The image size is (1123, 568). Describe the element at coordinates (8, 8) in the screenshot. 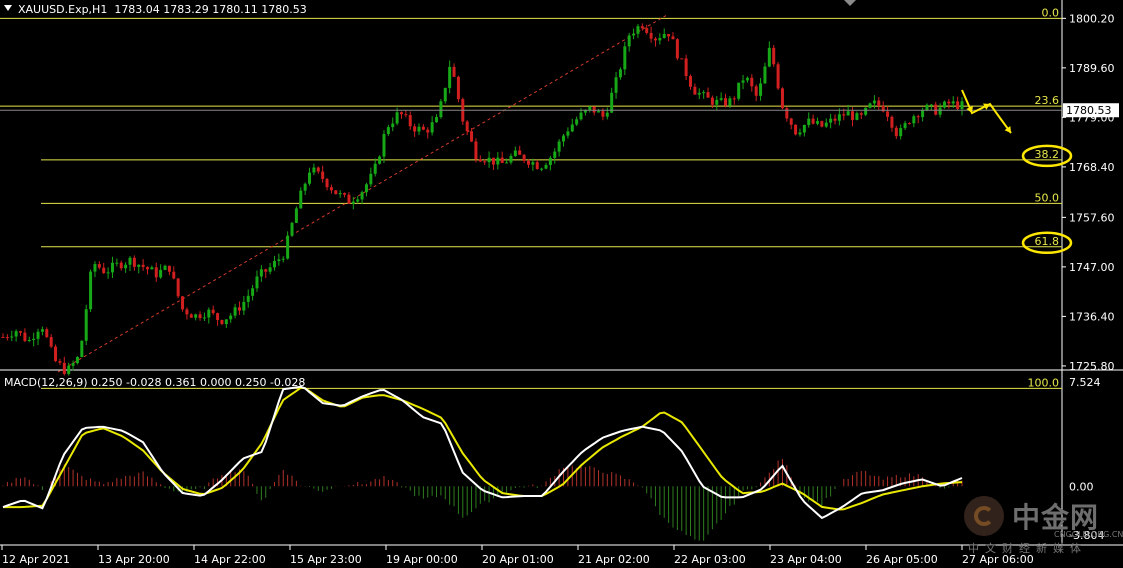

I see `dropdown-triangle-icon` at that location.